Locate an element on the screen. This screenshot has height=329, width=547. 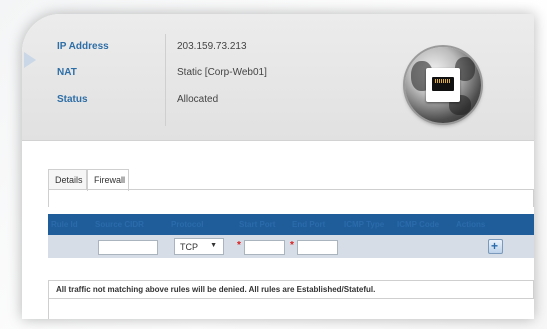
tab-firewall: Firewall is located at coordinates (108, 180).